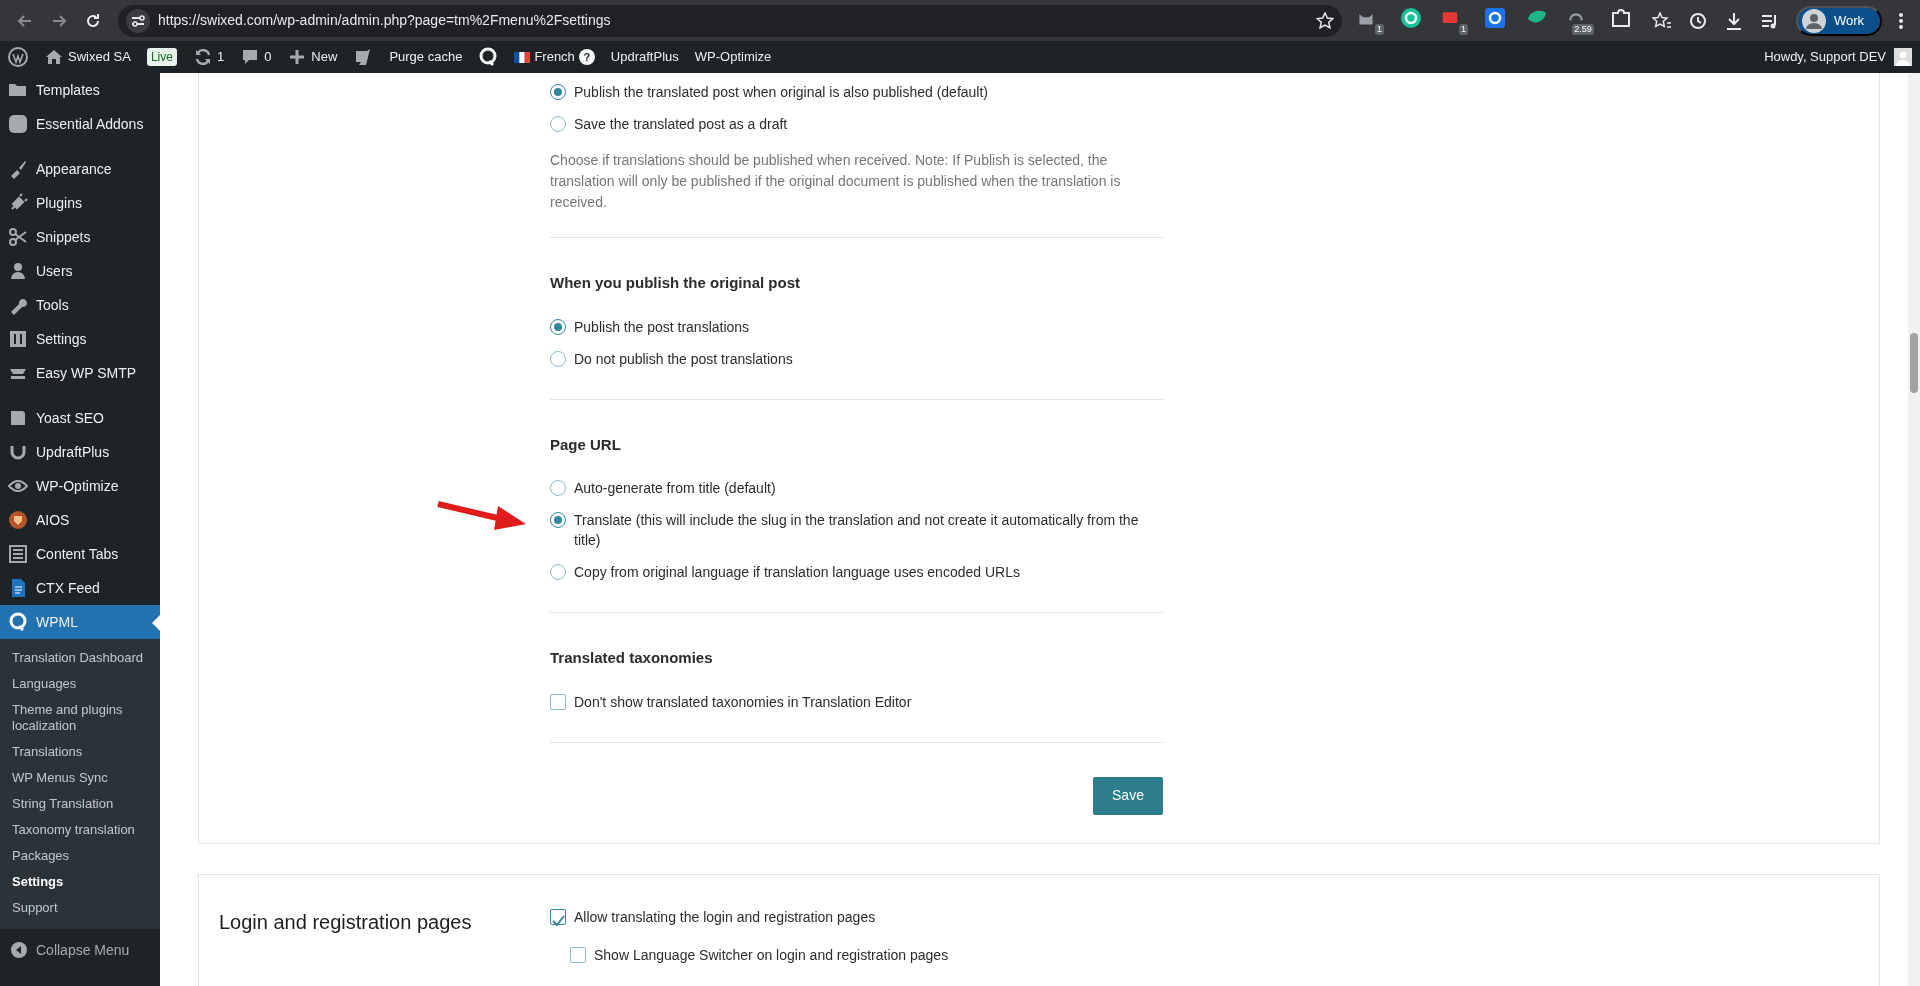  I want to click on option-label: Do not publish the post translations, so click(683, 359).